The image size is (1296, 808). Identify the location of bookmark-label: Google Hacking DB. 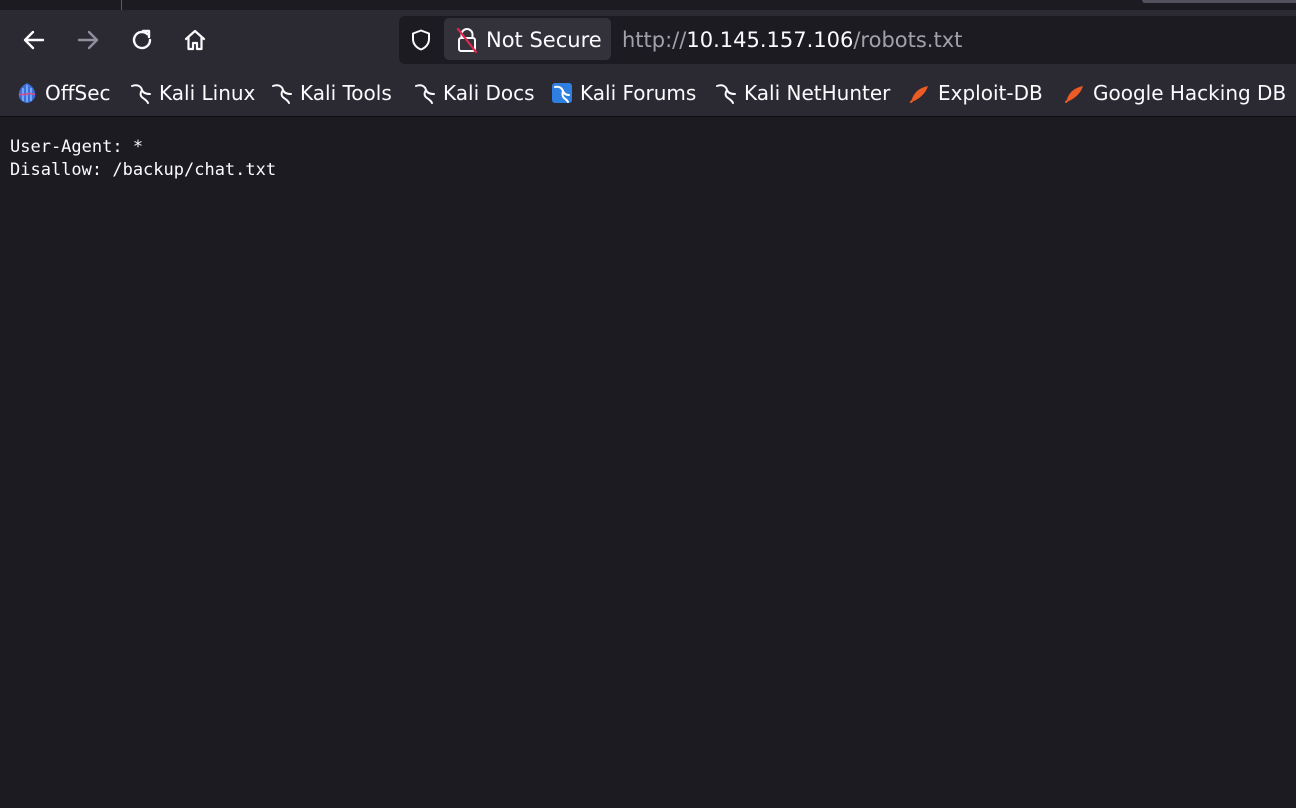
(1190, 93).